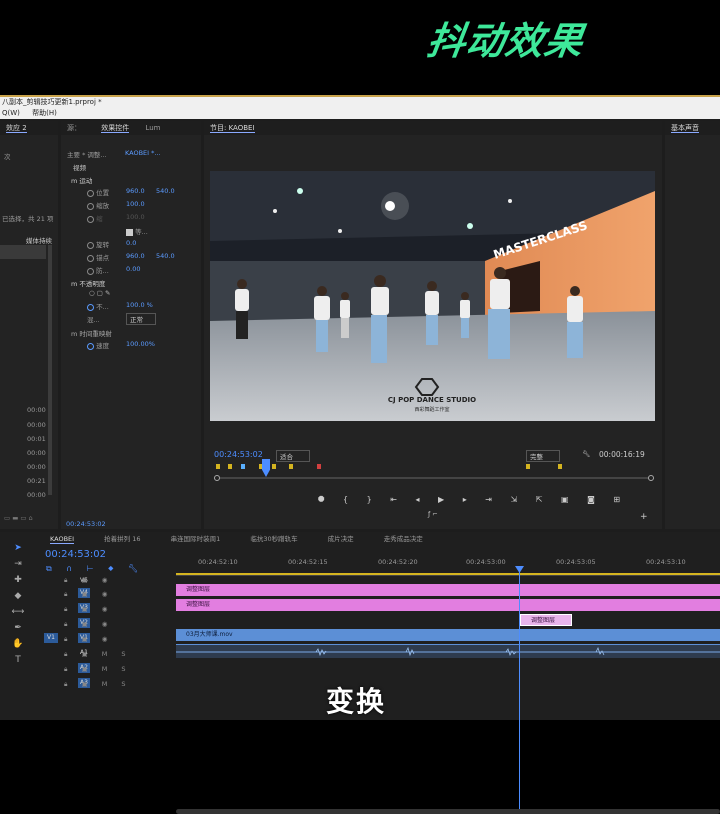  What do you see at coordinates (543, 456) in the screenshot?
I see `quality-select: 完整` at bounding box center [543, 456].